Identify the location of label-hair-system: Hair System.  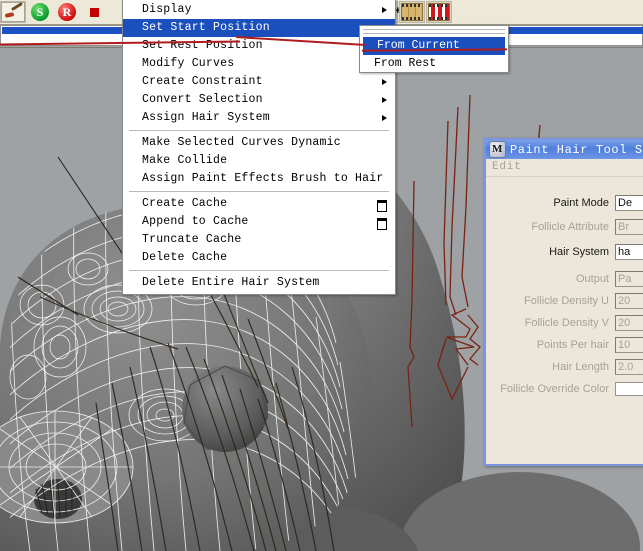
(579, 252).